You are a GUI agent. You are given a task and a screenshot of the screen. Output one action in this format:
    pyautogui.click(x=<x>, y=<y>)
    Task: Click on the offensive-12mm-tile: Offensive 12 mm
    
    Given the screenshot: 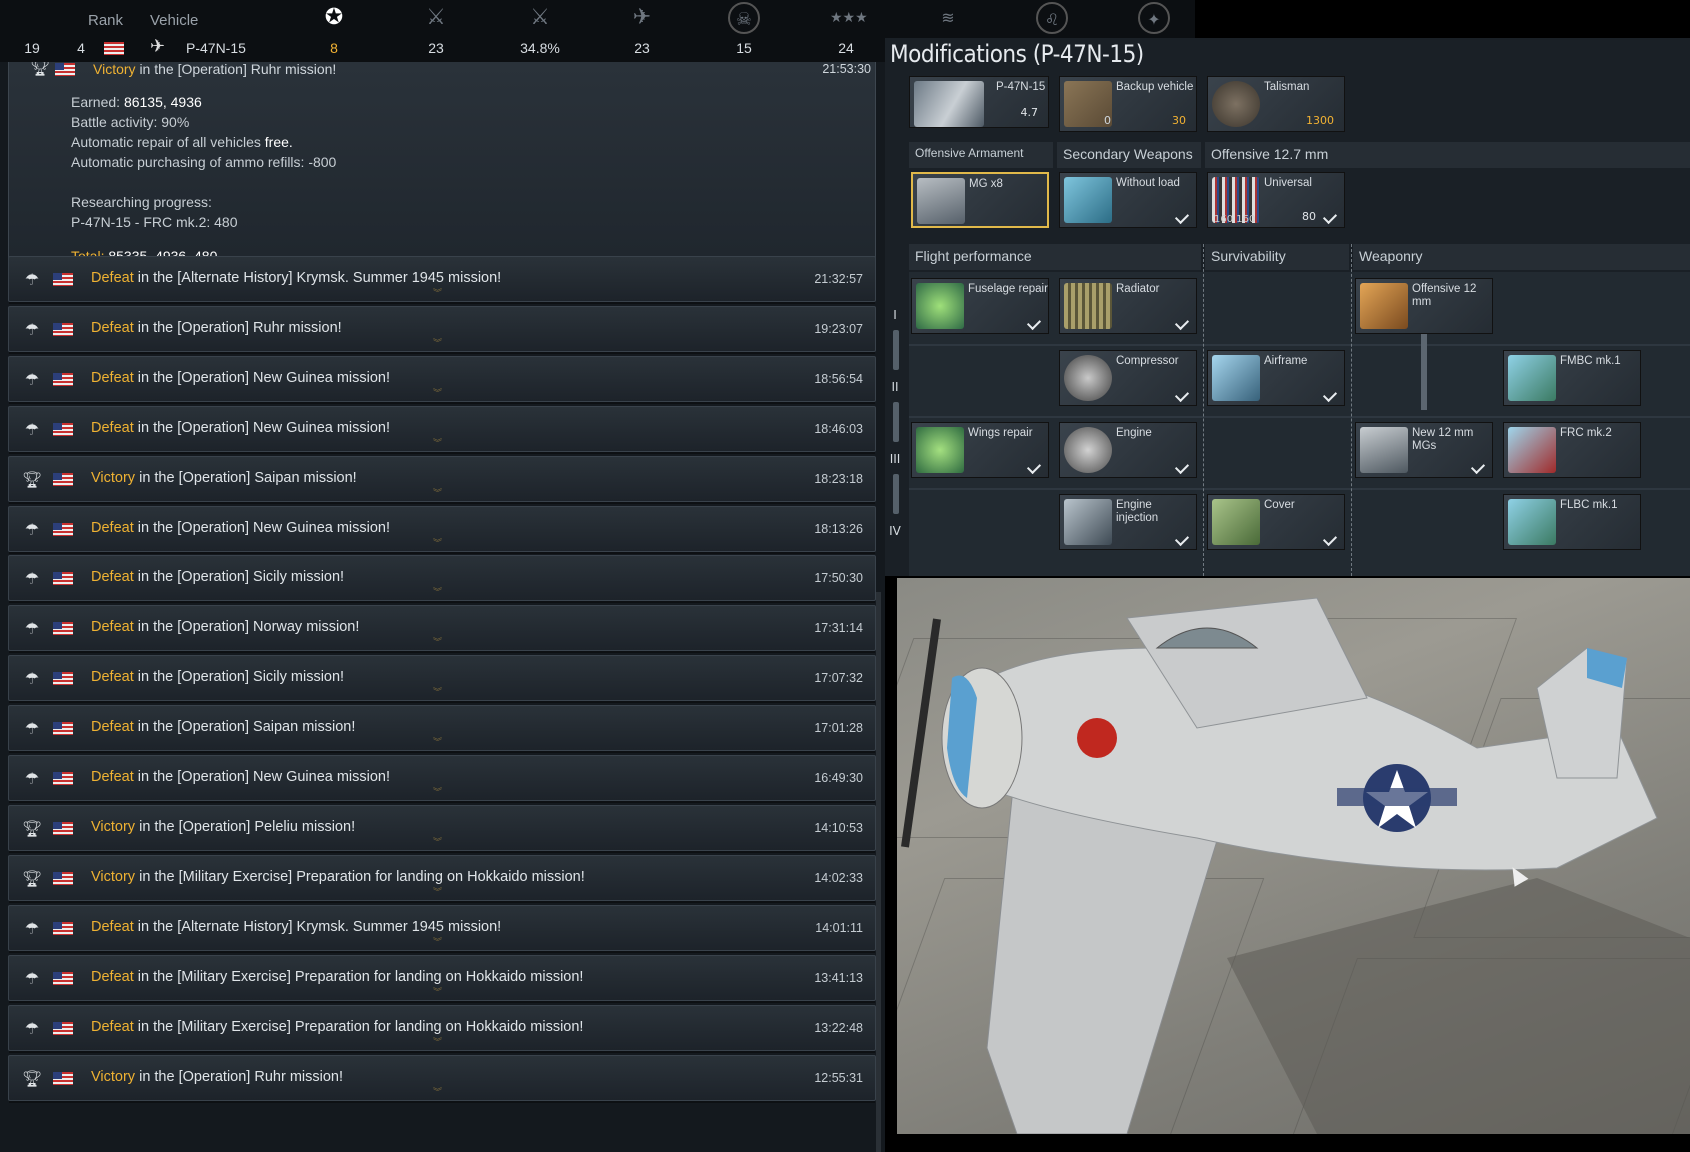 What is the action you would take?
    pyautogui.click(x=1424, y=306)
    